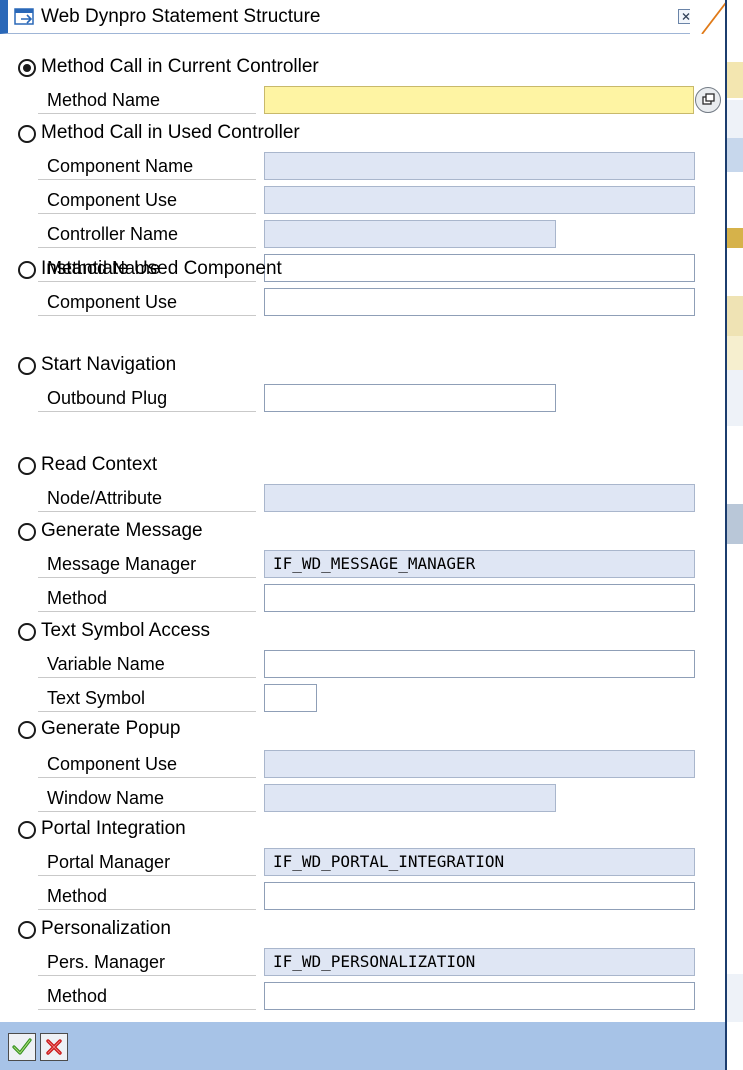  I want to click on confirm-button, so click(22, 1047).